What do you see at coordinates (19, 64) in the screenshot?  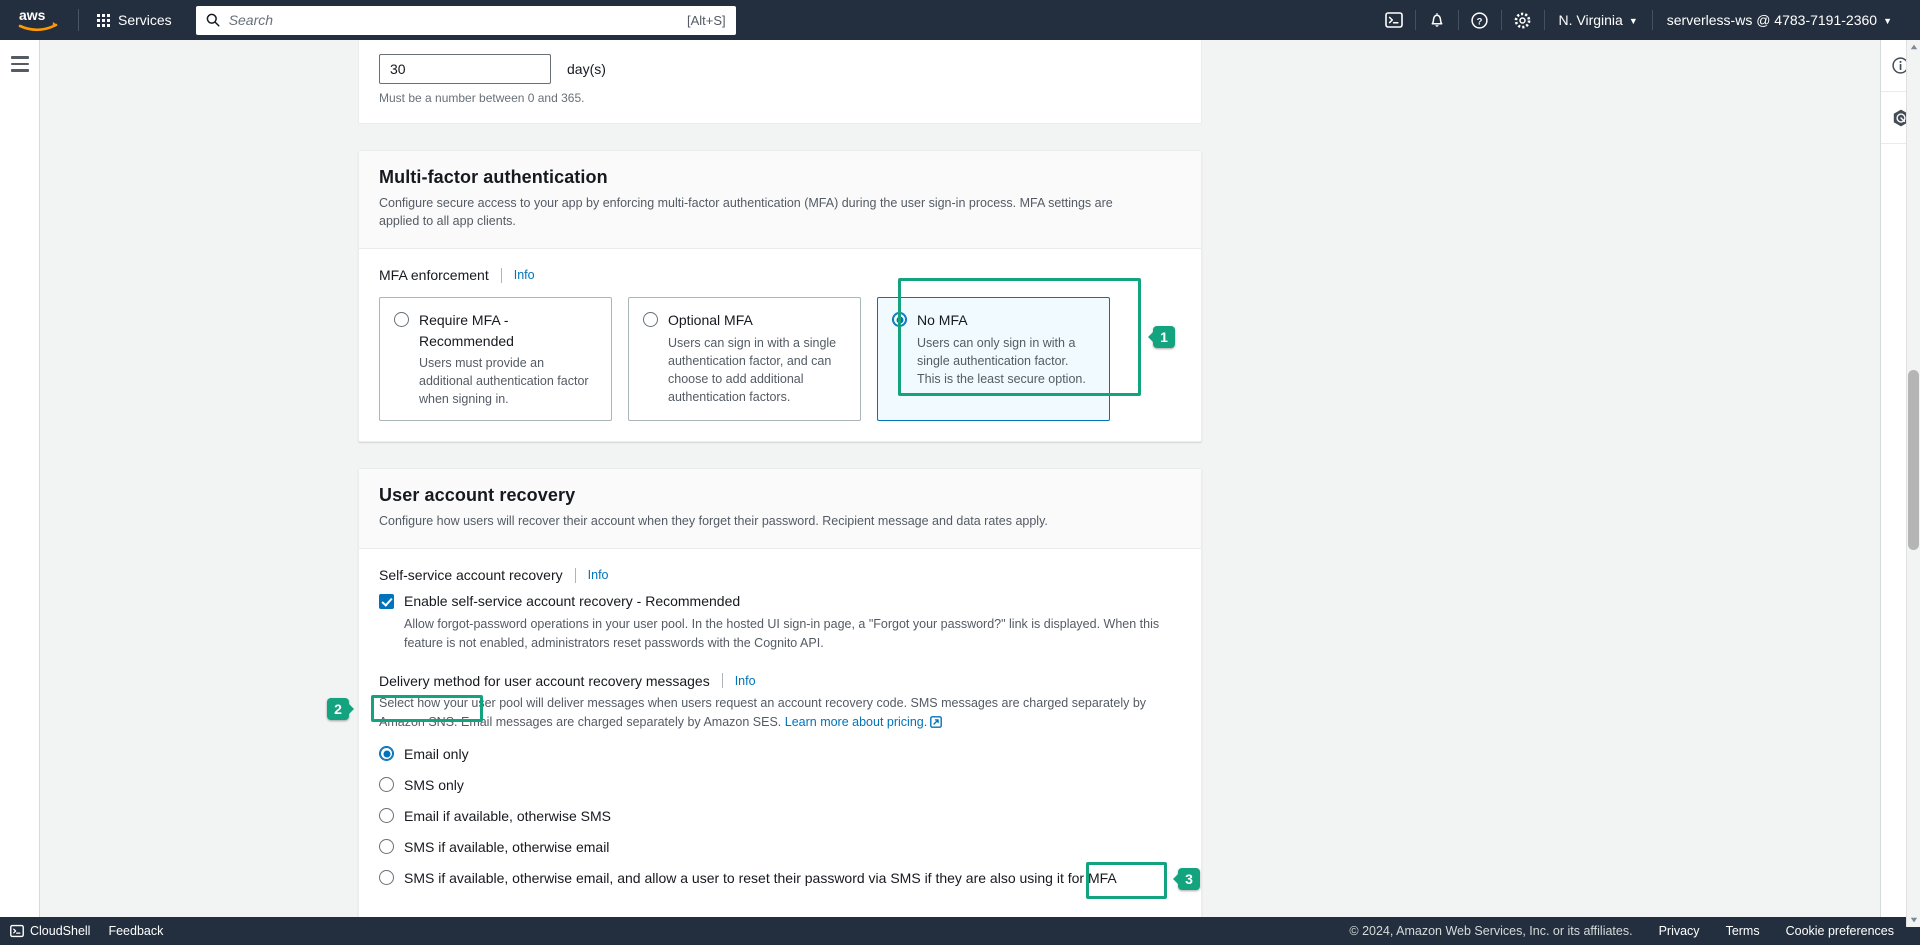 I see `hamburger-menu-icon` at bounding box center [19, 64].